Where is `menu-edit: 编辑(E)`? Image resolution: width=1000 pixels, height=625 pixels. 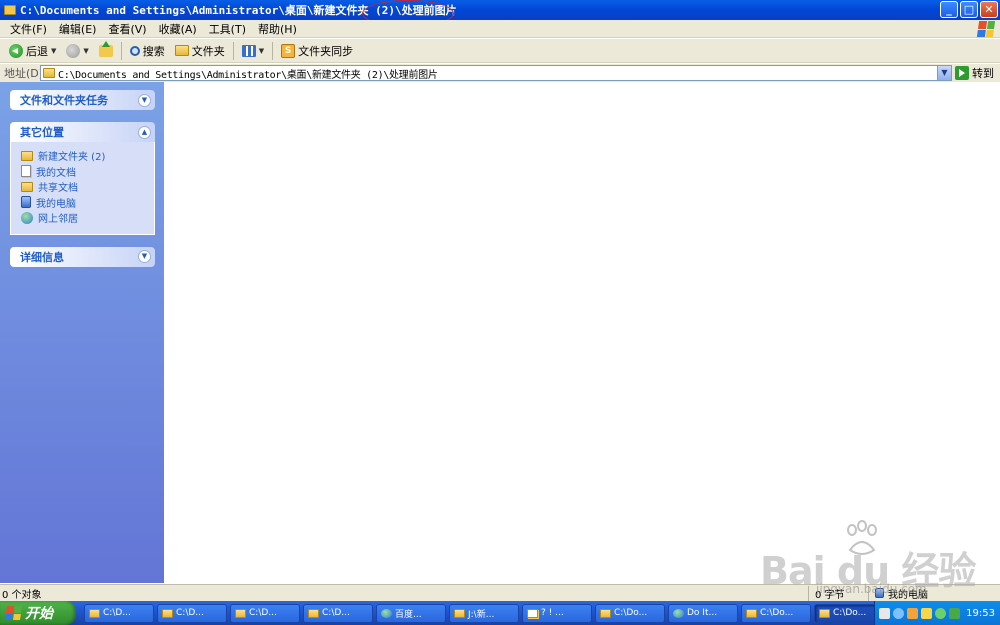 menu-edit: 编辑(E) is located at coordinates (78, 29).